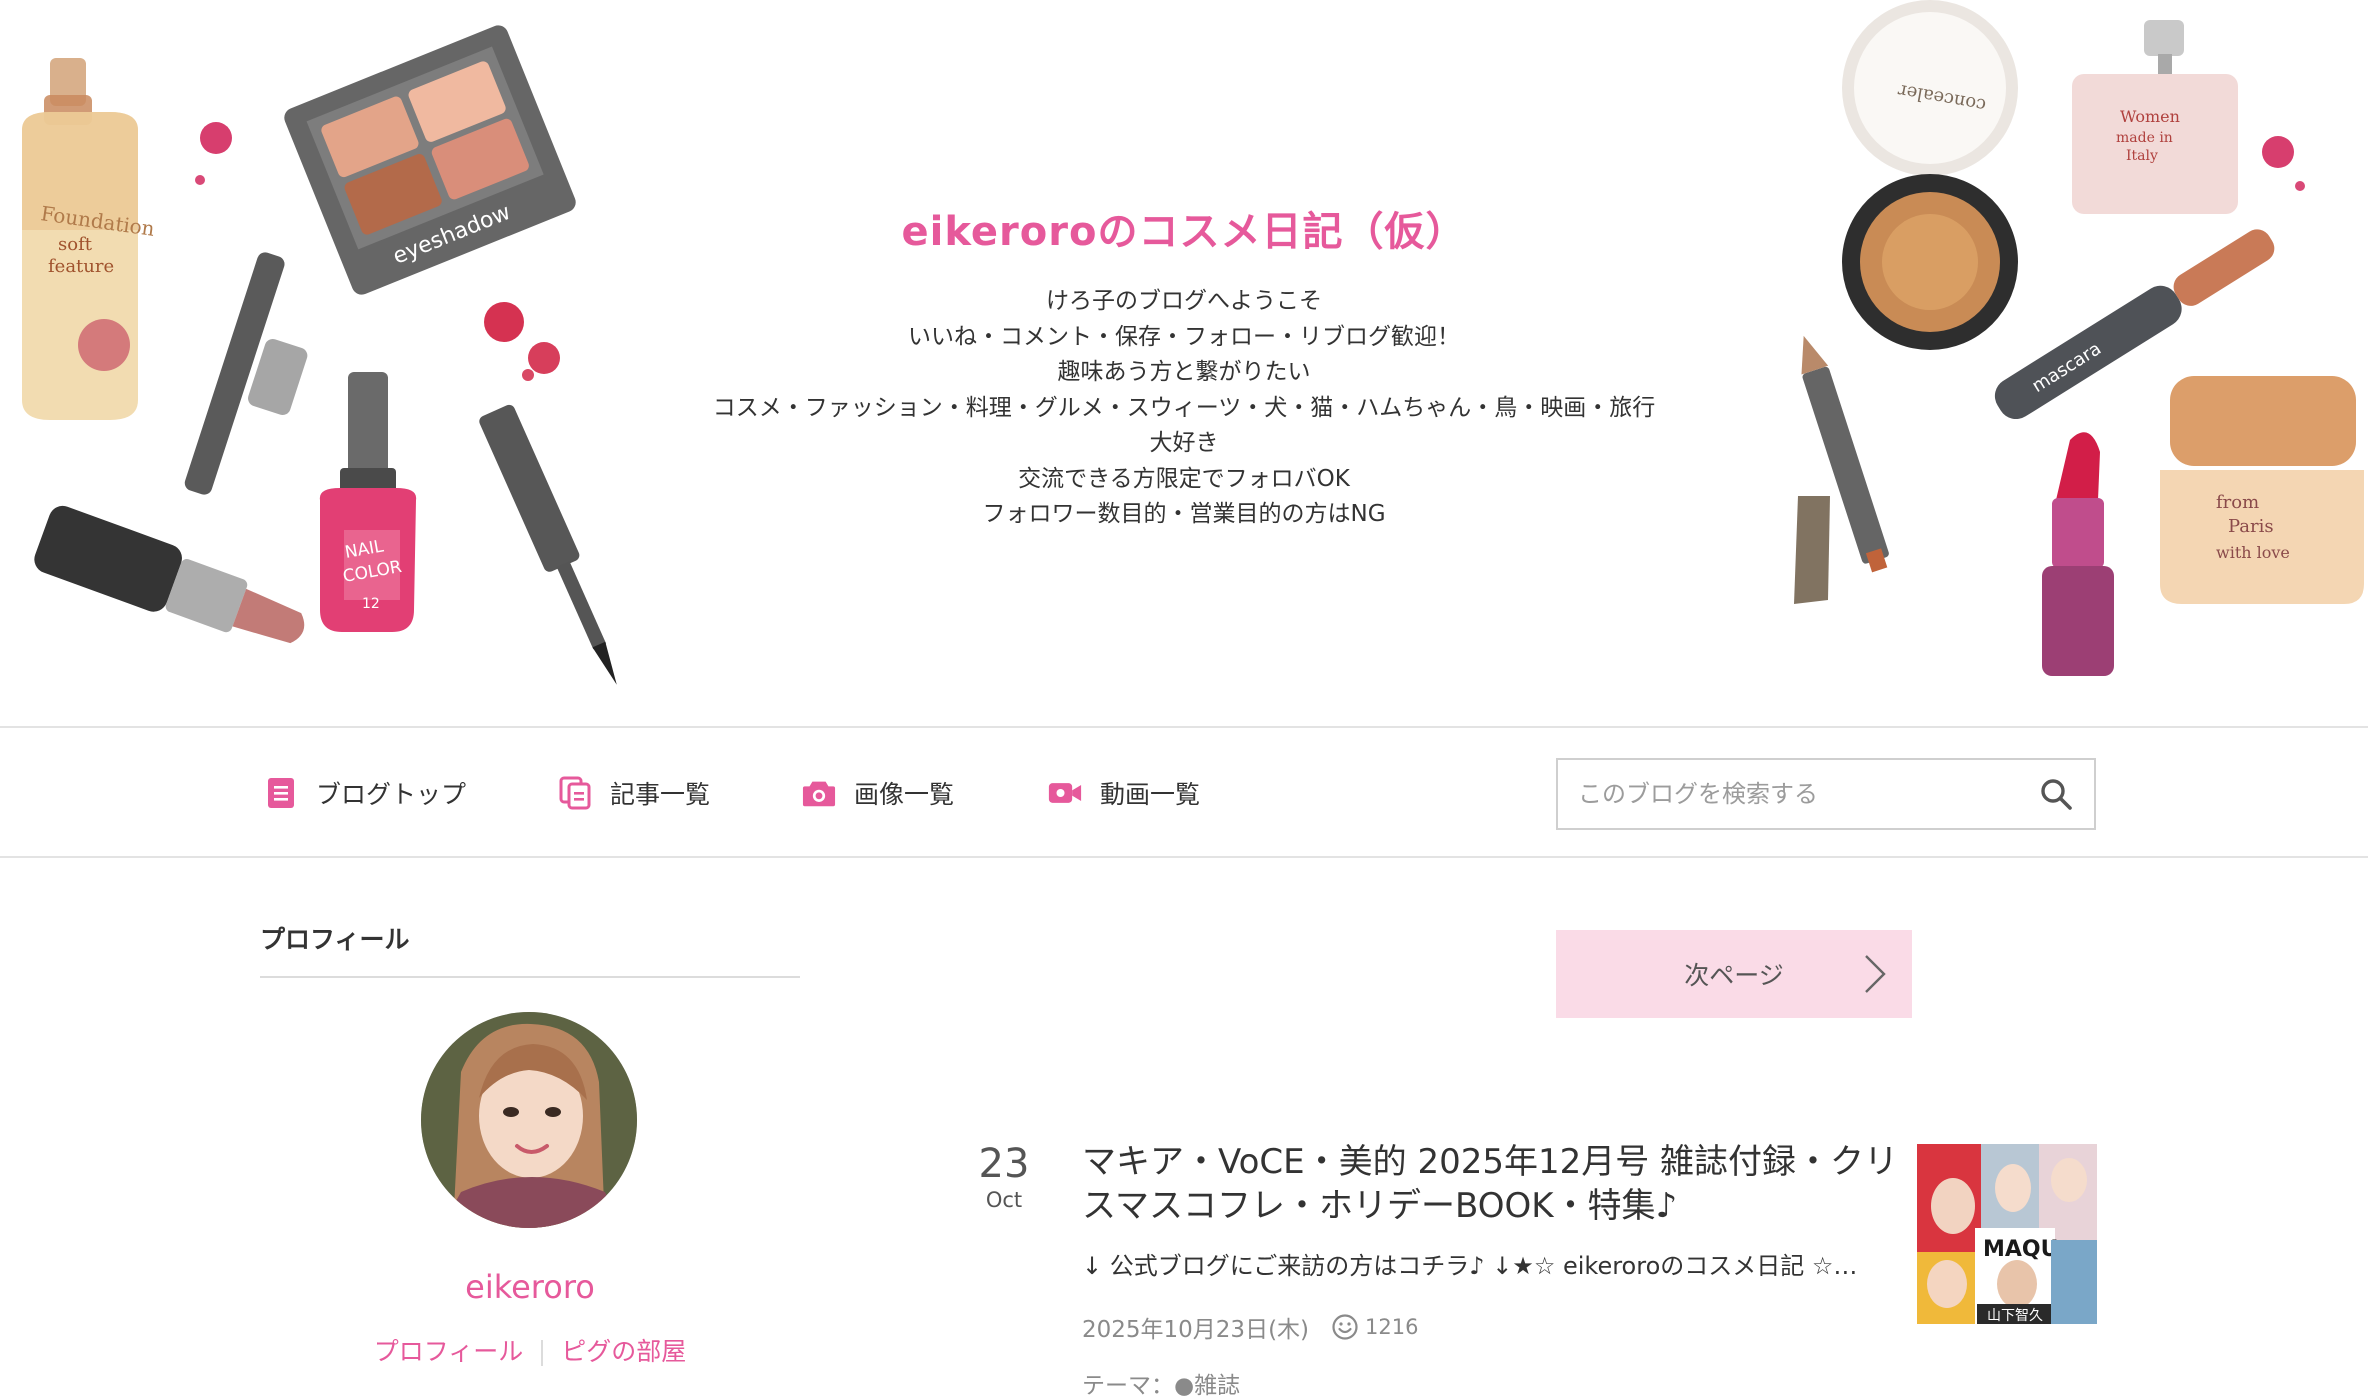 The image size is (2368, 1398). What do you see at coordinates (1065, 793) in the screenshot?
I see `video-icon` at bounding box center [1065, 793].